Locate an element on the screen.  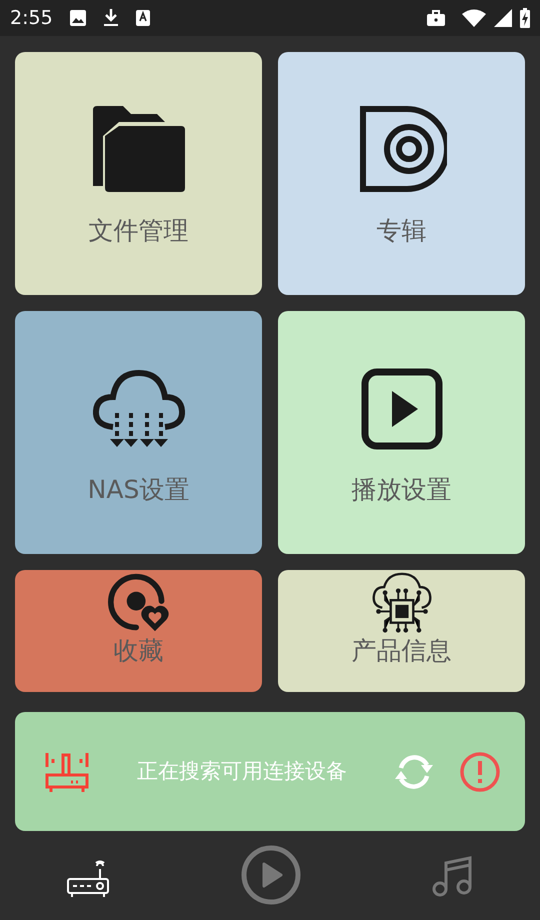
menu-tile: 文件管理 is located at coordinates (138, 173).